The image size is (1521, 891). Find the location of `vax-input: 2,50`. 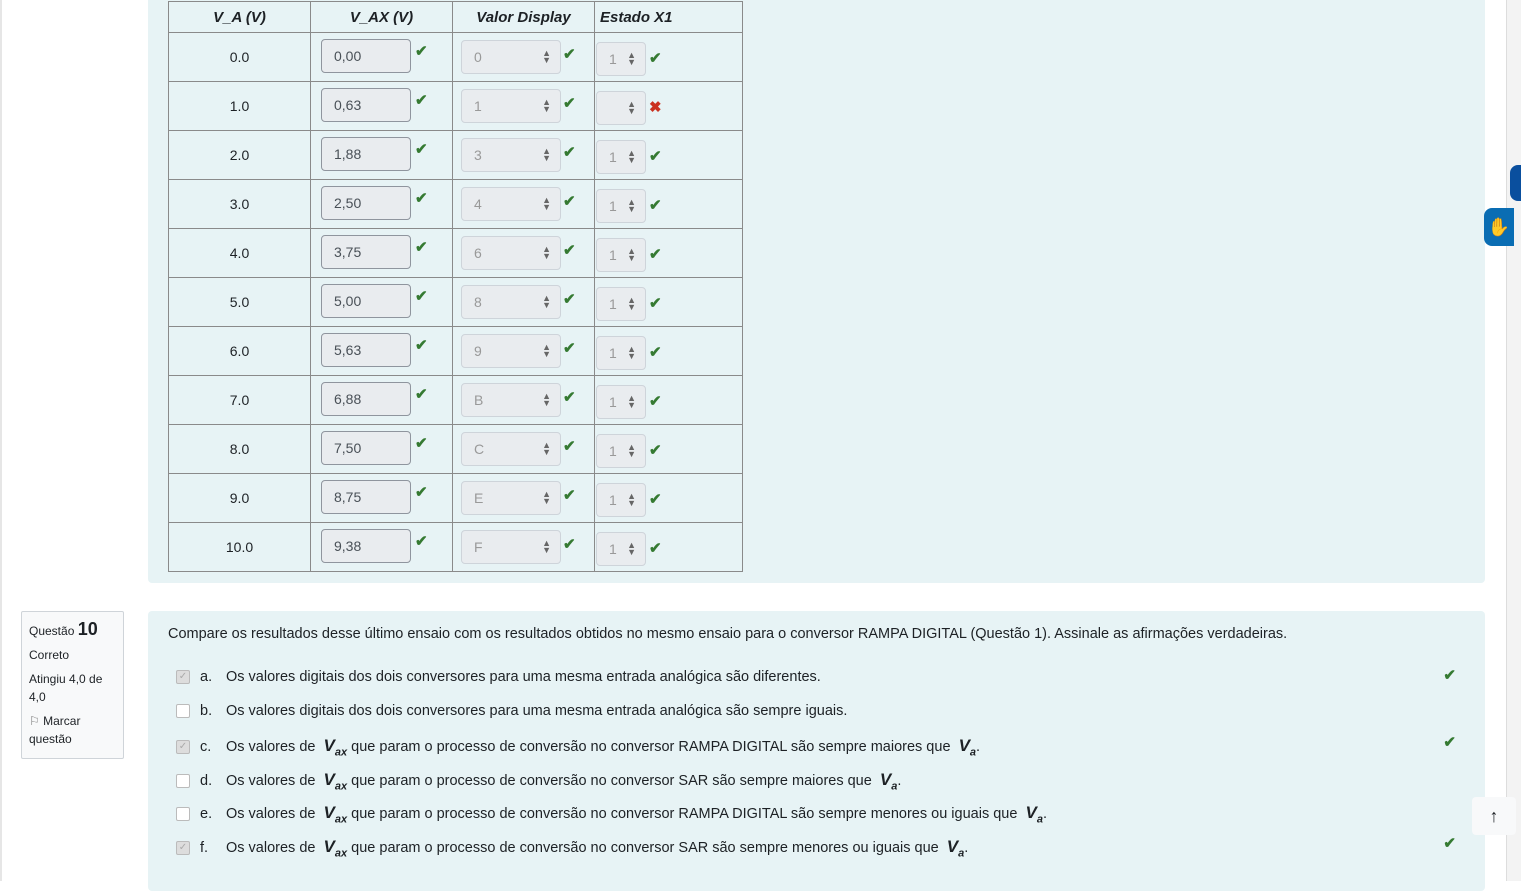

vax-input: 2,50 is located at coordinates (366, 203).